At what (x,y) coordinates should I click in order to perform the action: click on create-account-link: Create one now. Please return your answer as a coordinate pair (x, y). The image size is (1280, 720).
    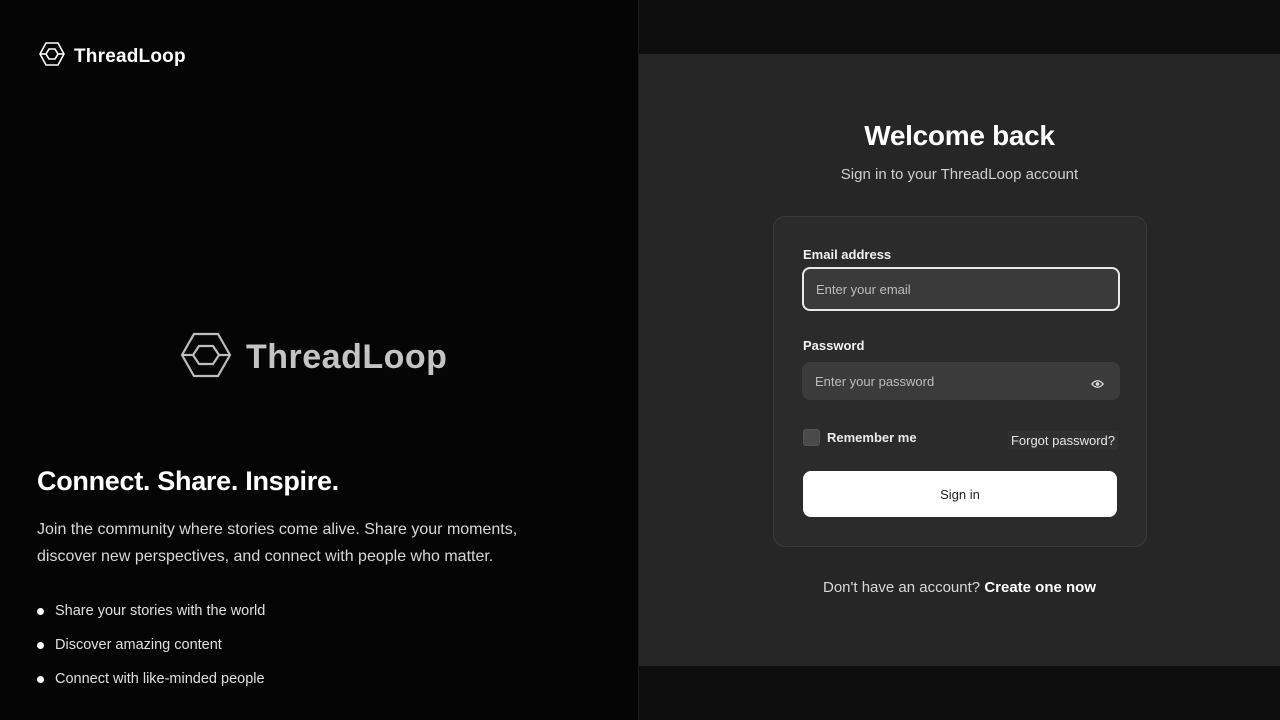
    Looking at the image, I should click on (1040, 587).